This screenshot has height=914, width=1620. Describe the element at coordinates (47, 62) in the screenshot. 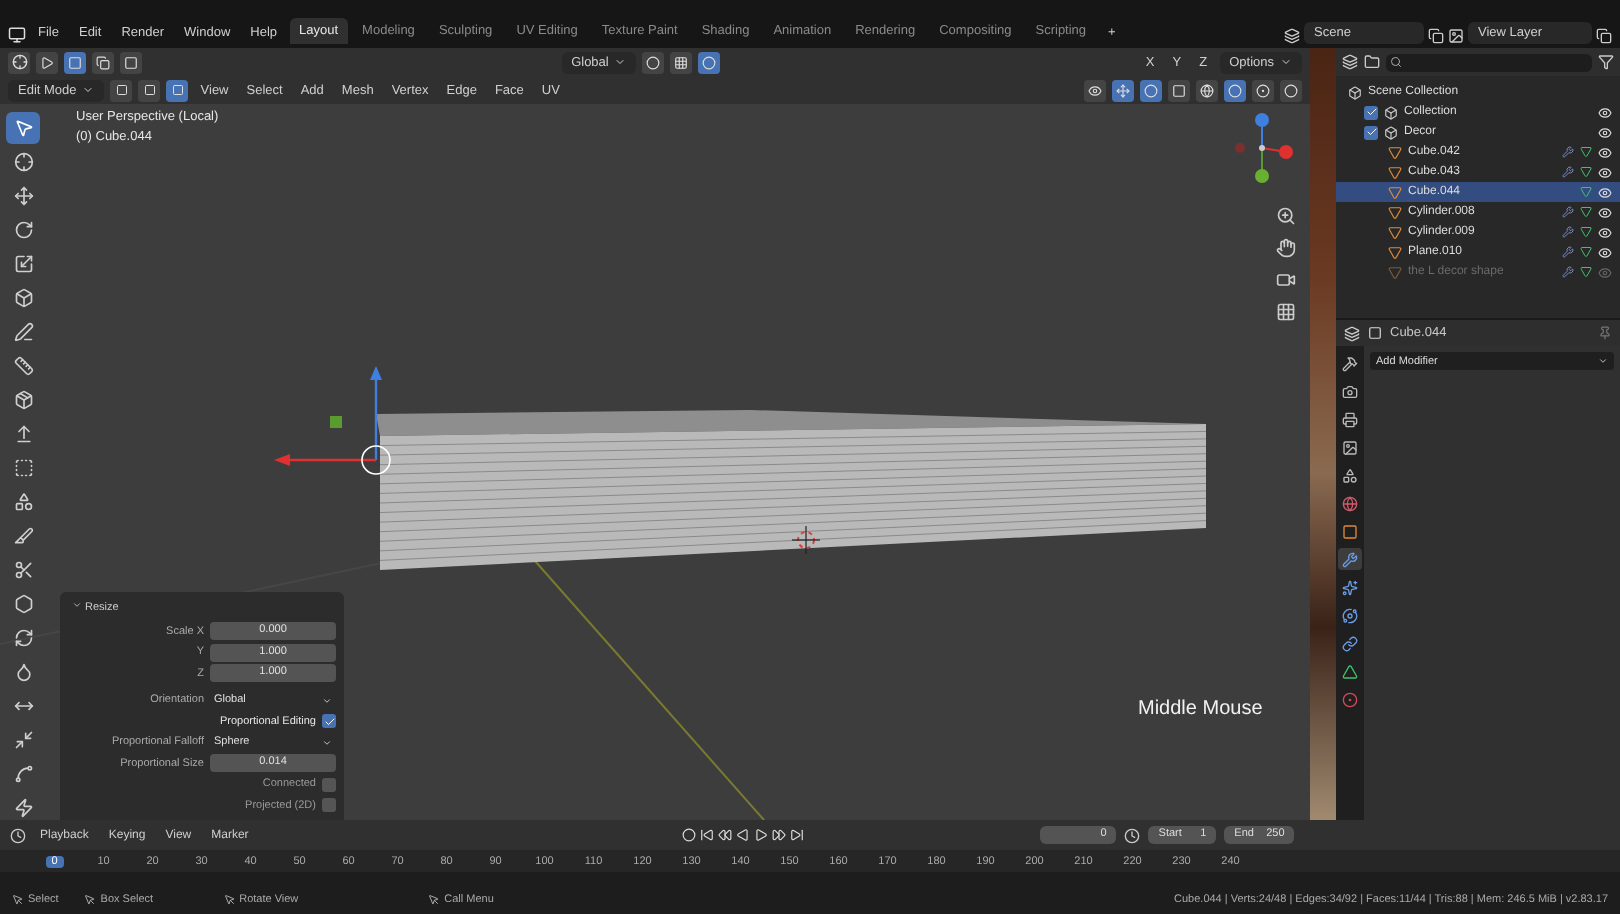

I see `play-tool-icon` at that location.